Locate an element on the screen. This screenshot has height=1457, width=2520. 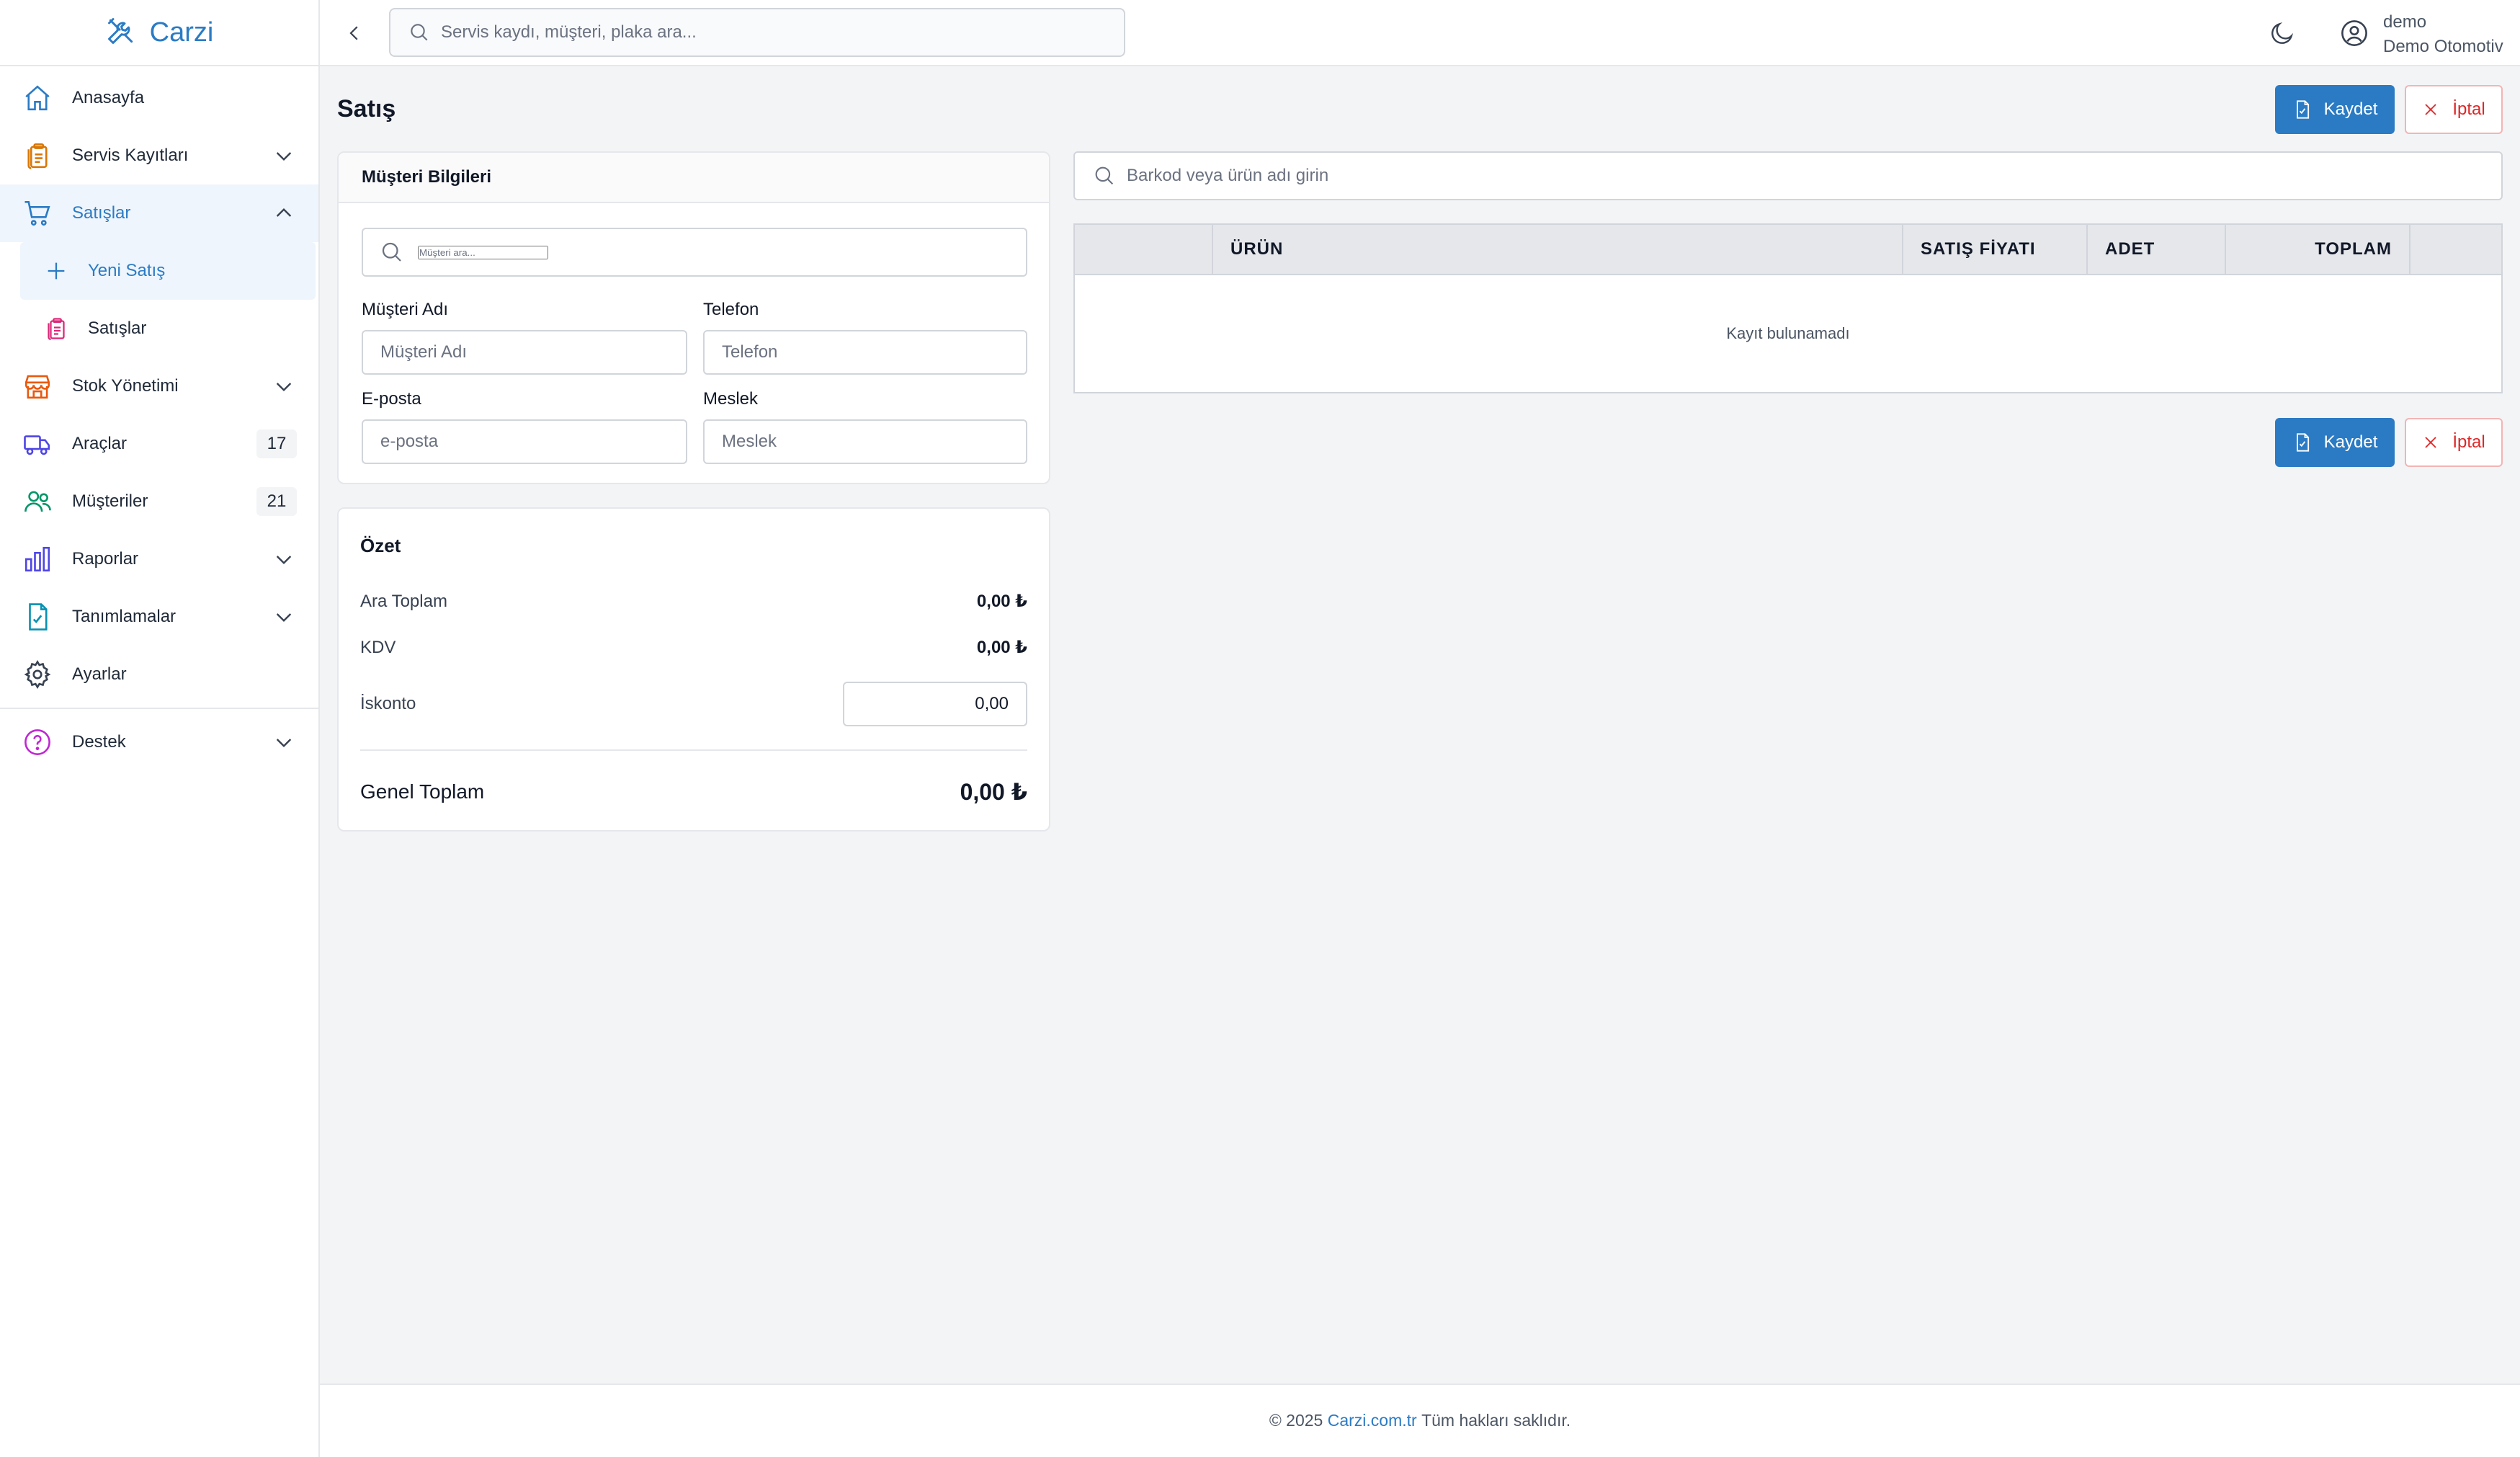
save-button-bottom: Kaydet is located at coordinates (2335, 442).